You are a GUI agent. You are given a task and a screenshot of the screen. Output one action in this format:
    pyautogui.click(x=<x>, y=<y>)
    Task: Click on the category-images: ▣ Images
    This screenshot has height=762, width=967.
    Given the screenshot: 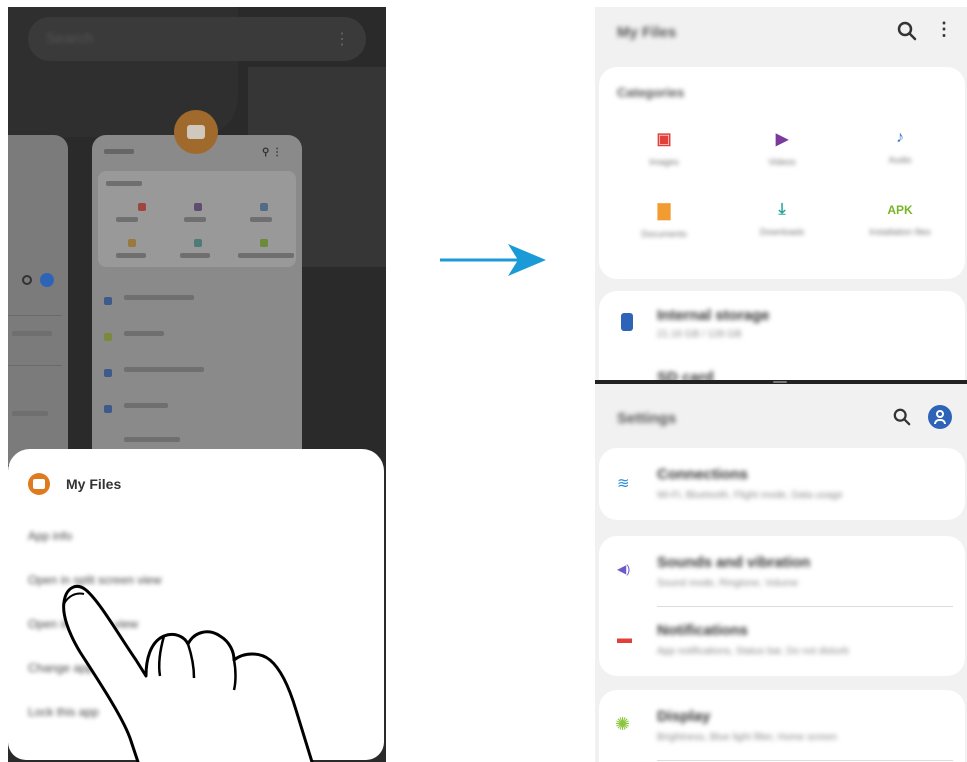 What is the action you would take?
    pyautogui.click(x=664, y=148)
    